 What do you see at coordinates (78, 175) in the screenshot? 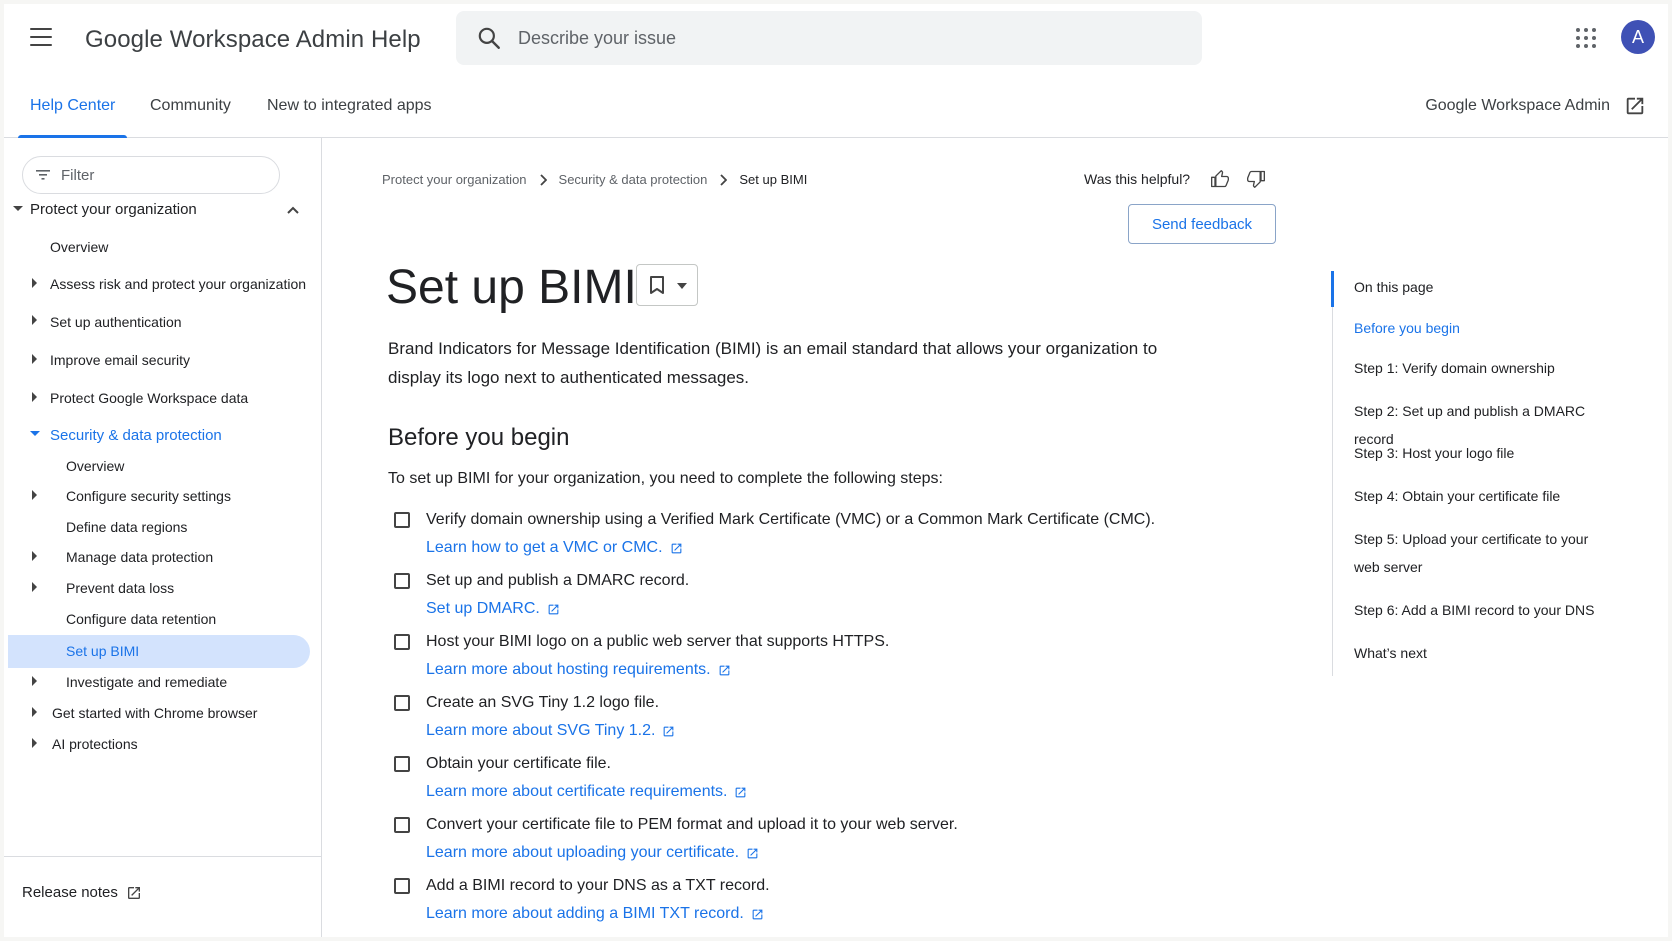
I see `filter-placeholder: Filter` at bounding box center [78, 175].